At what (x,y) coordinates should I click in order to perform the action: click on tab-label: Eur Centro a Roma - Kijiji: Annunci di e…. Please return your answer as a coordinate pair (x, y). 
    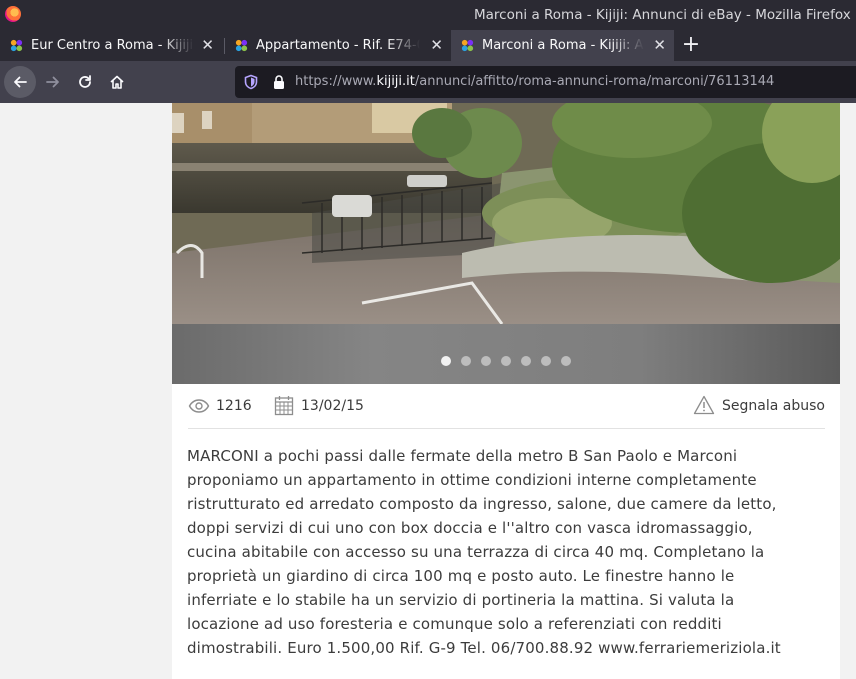
    Looking at the image, I should click on (112, 45).